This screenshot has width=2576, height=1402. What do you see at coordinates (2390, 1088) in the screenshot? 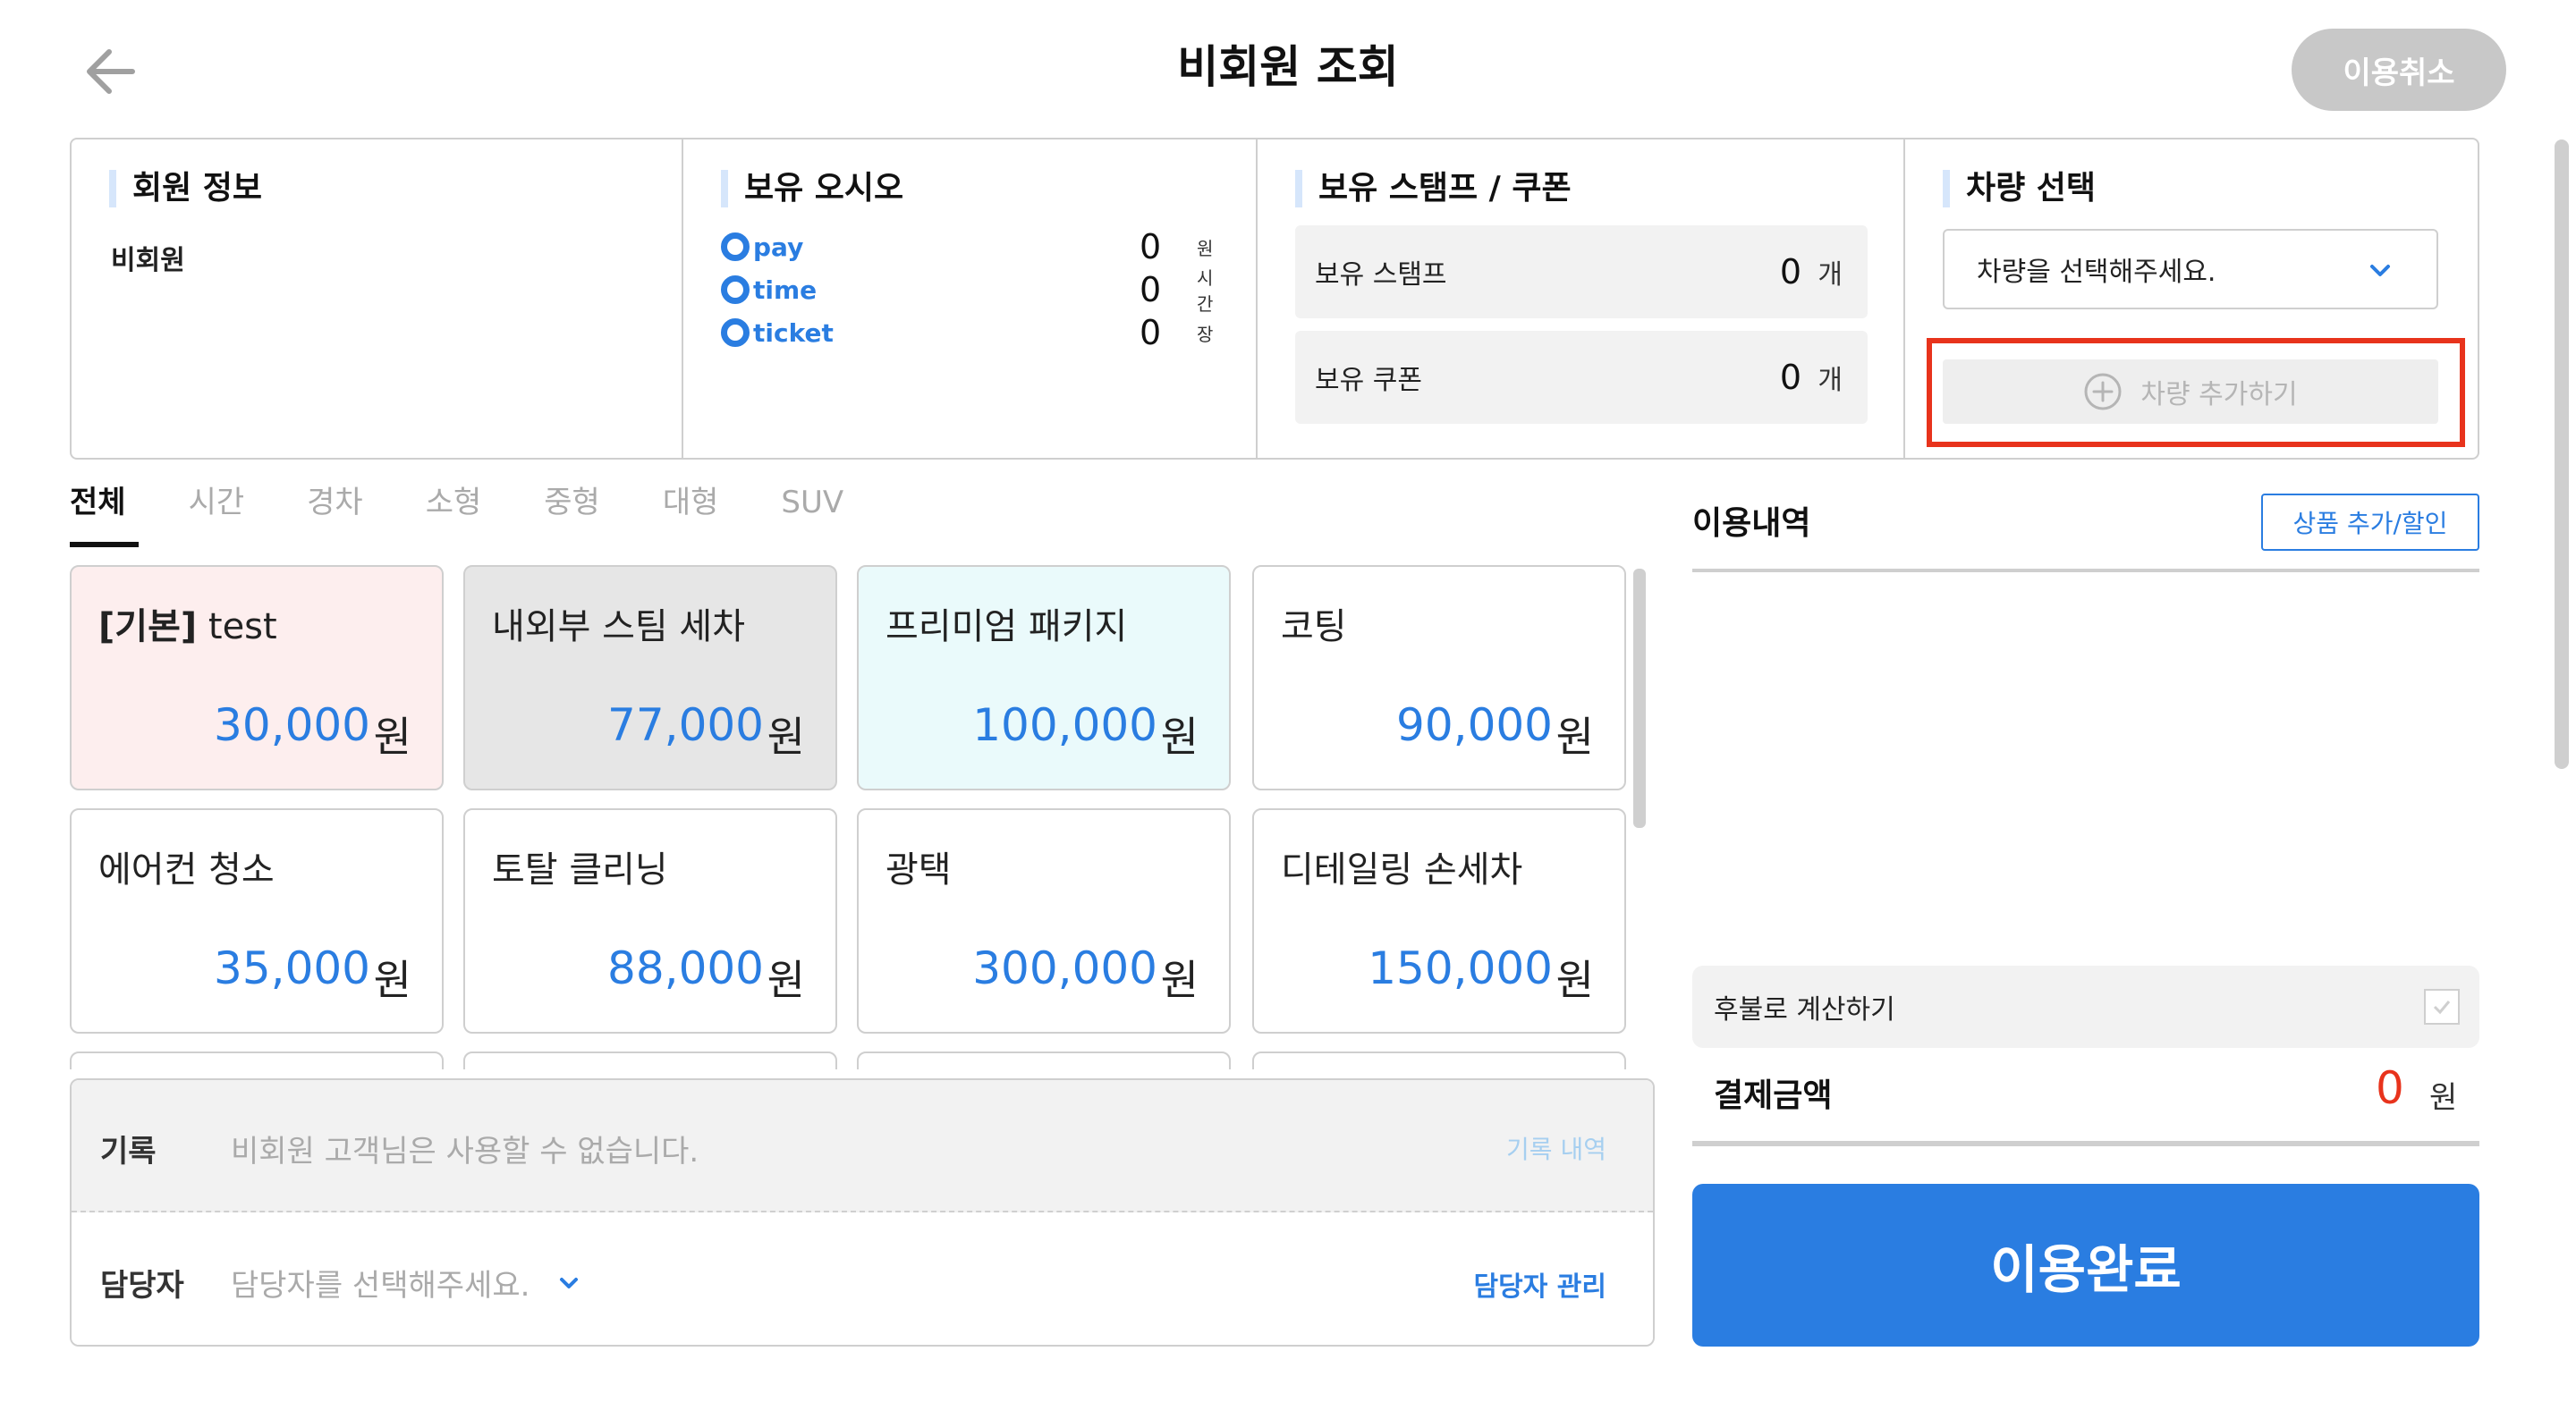
I see `total-value: 0` at bounding box center [2390, 1088].